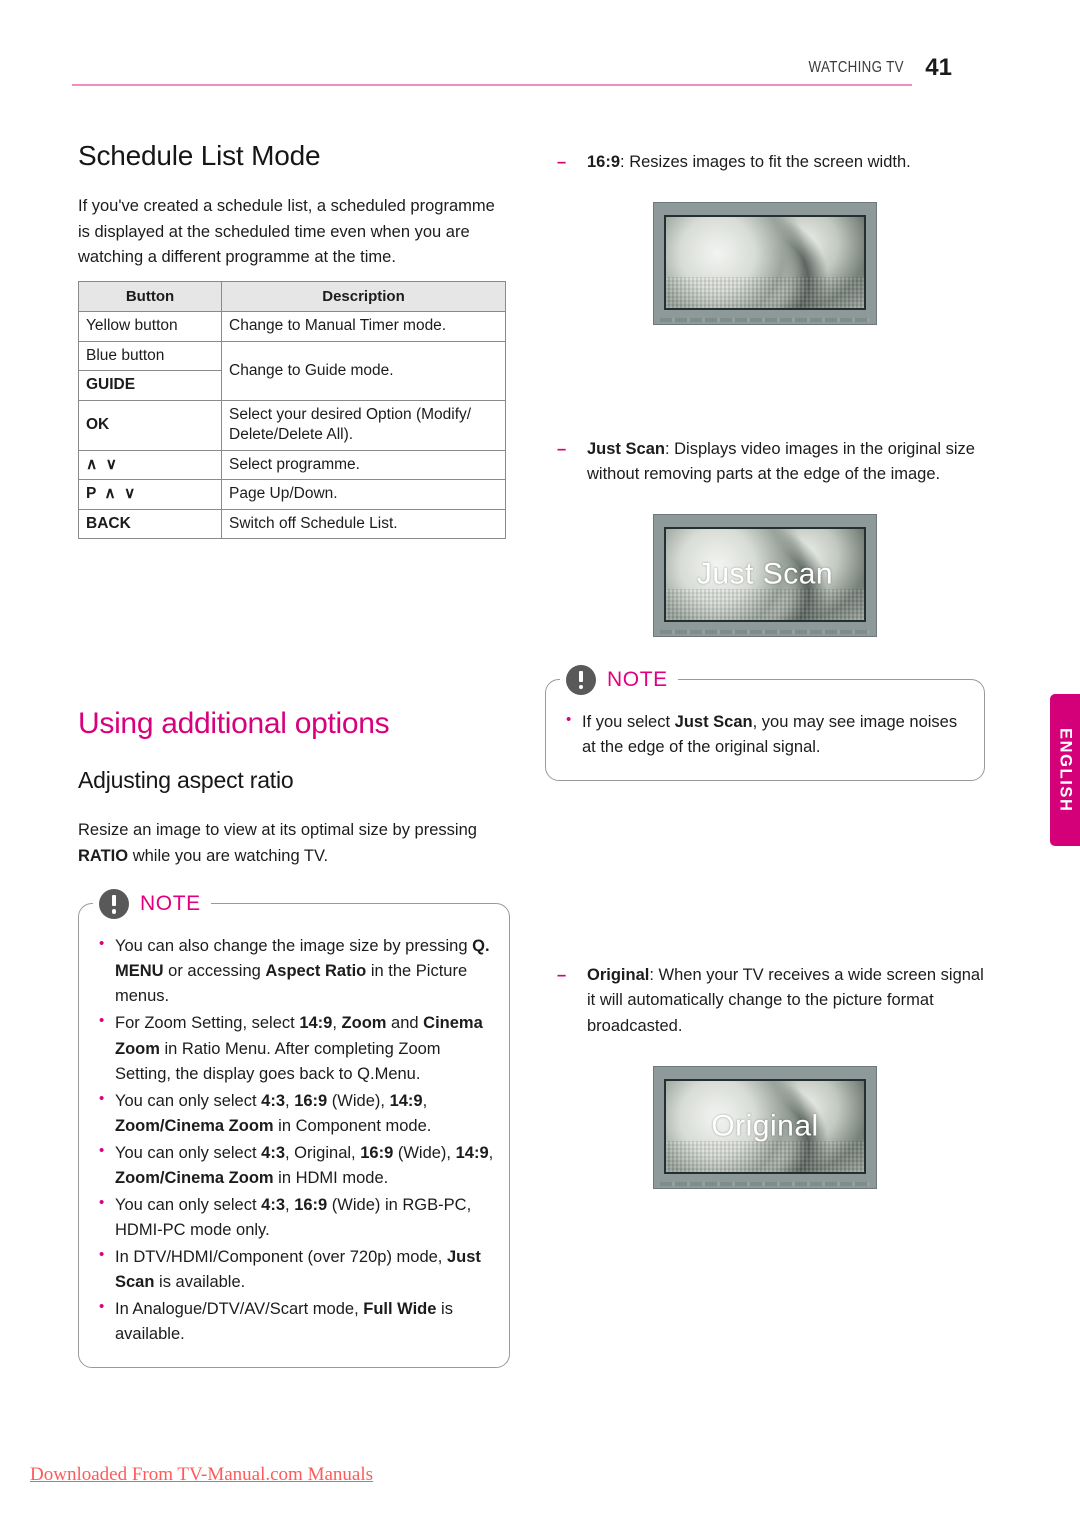  Describe the element at coordinates (363, 465) in the screenshot. I see `table-cell-description: Select programme.` at that location.